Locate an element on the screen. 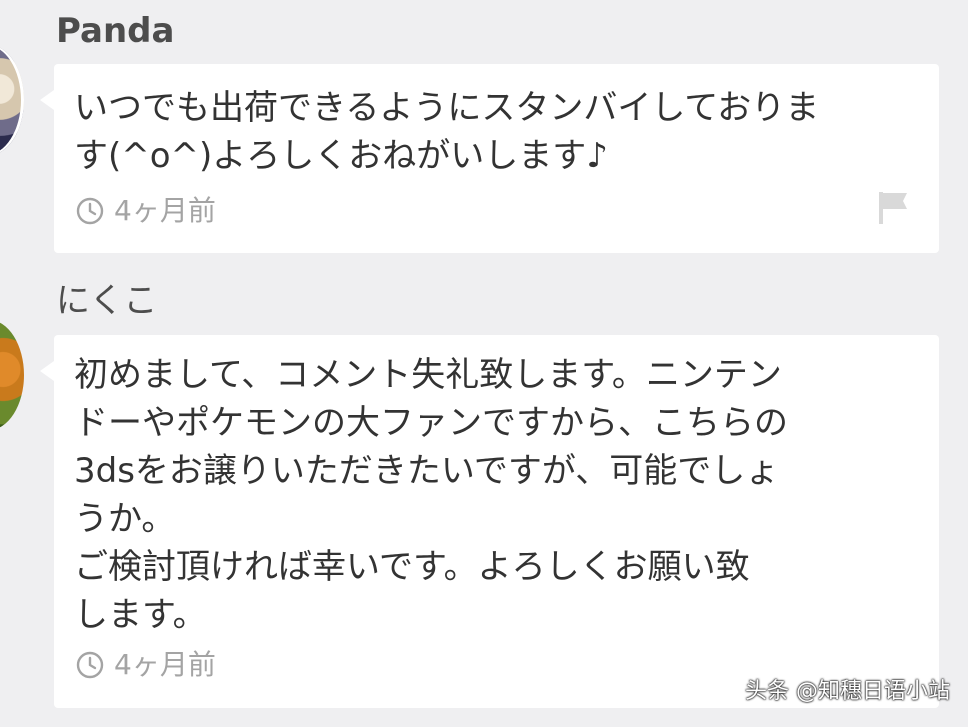 The height and width of the screenshot is (727, 968). watermark: 头条 @知穗日语小站 is located at coordinates (847, 691).